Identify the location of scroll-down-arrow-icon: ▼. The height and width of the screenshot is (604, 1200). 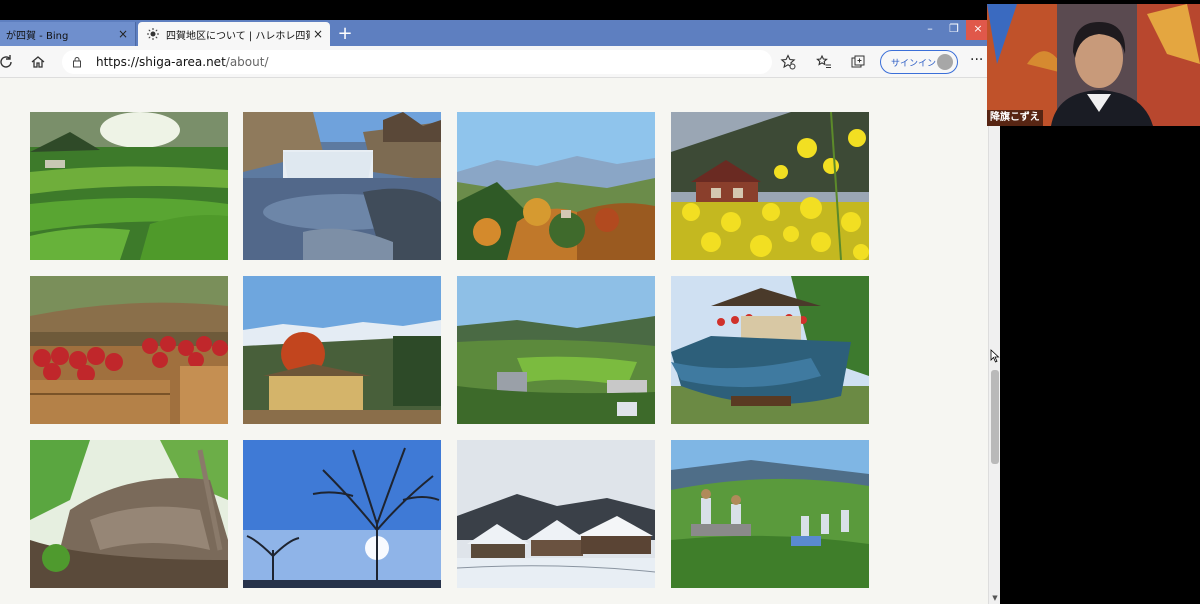
(995, 598).